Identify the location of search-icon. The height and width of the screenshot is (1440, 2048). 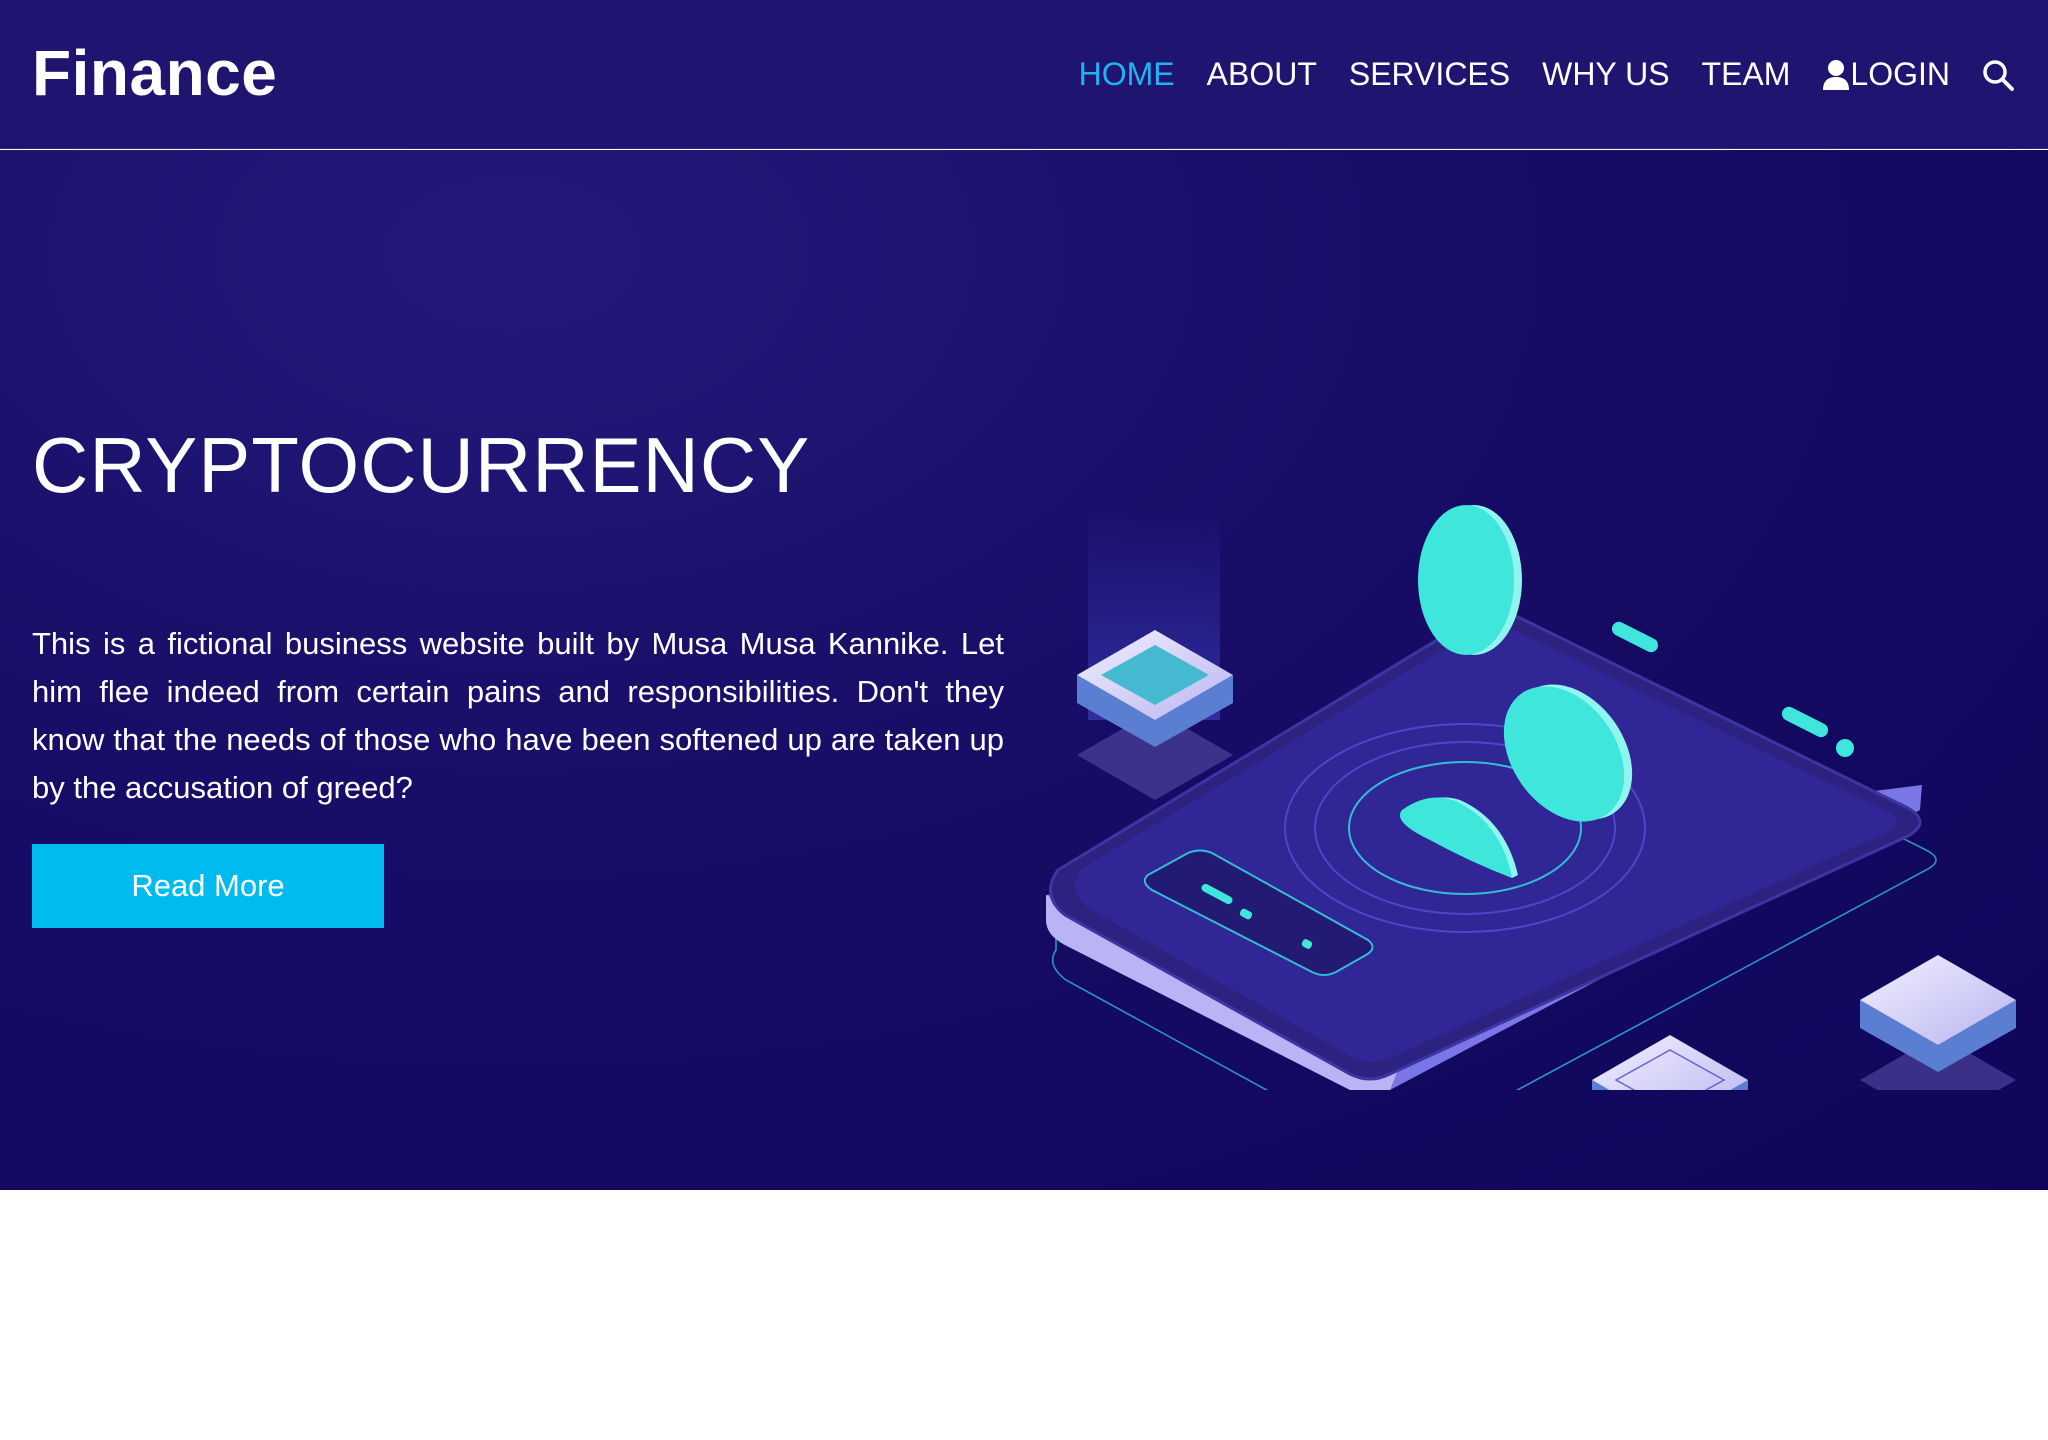
(1998, 75).